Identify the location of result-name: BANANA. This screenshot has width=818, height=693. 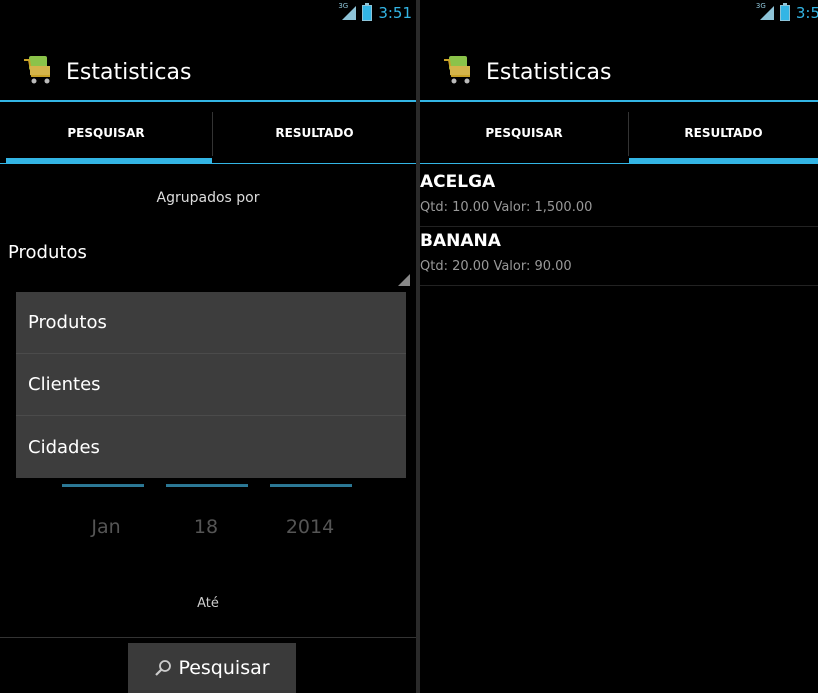
(460, 241).